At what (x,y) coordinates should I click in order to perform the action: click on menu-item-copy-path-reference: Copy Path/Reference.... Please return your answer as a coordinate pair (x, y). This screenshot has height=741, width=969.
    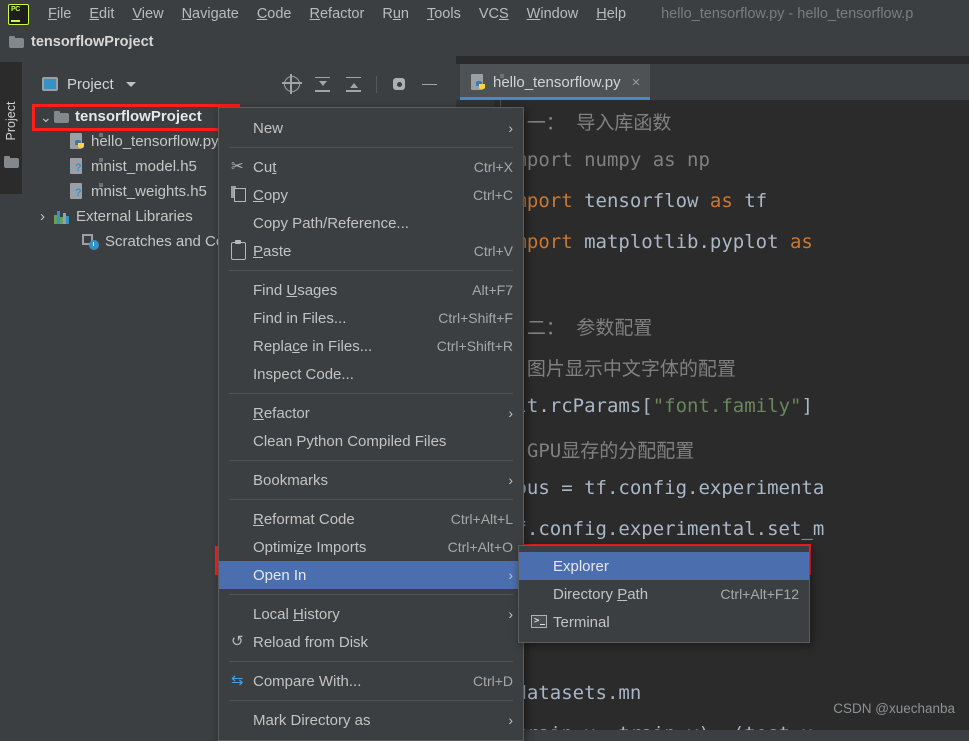
    Looking at the image, I should click on (371, 223).